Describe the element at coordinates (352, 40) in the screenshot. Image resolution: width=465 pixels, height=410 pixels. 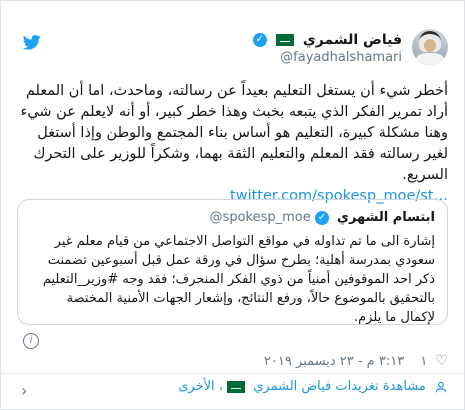
I see `author-name: فياض الشمري` at that location.